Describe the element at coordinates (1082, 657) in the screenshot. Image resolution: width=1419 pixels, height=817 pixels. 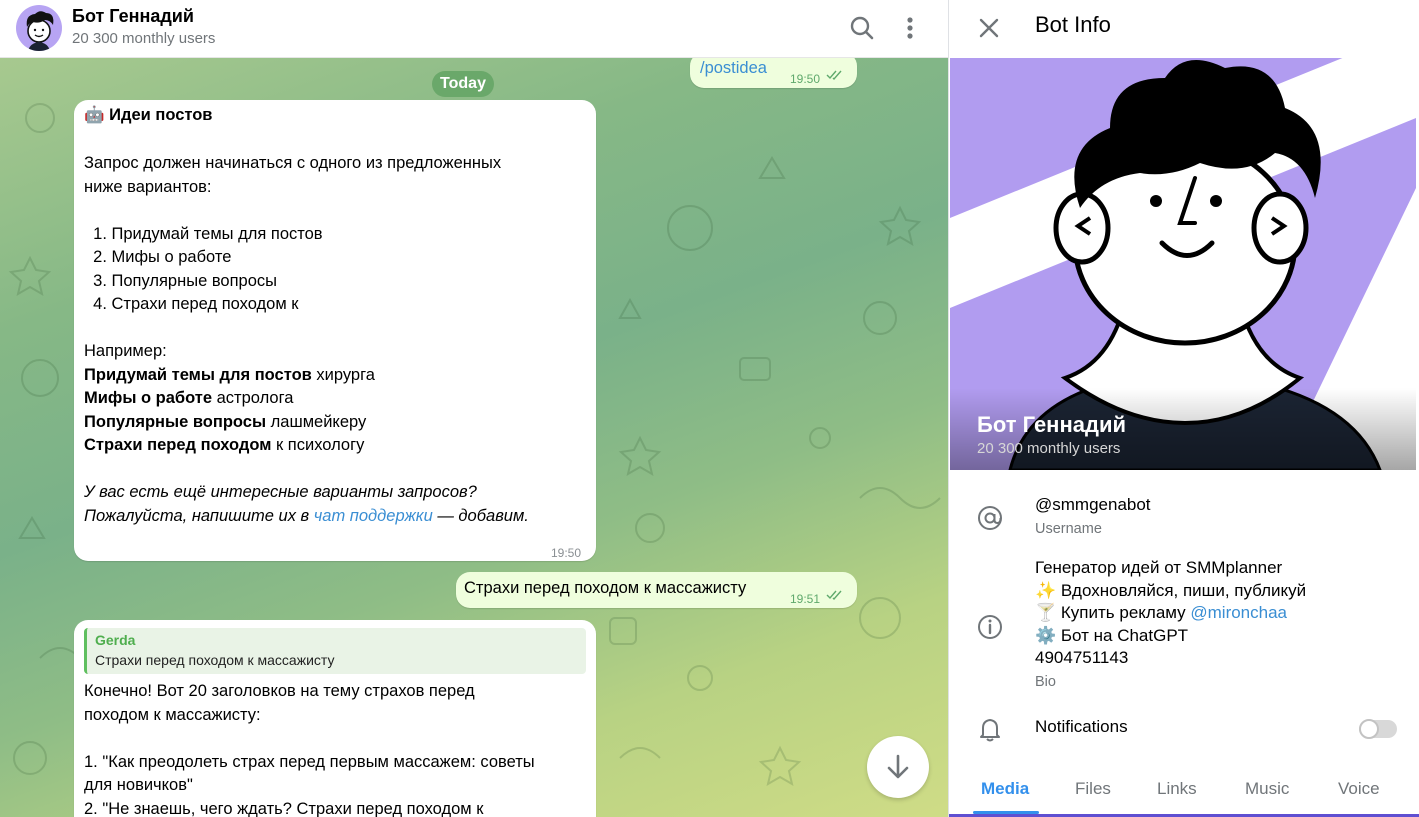
I see `bio-line: 4904751143` at that location.